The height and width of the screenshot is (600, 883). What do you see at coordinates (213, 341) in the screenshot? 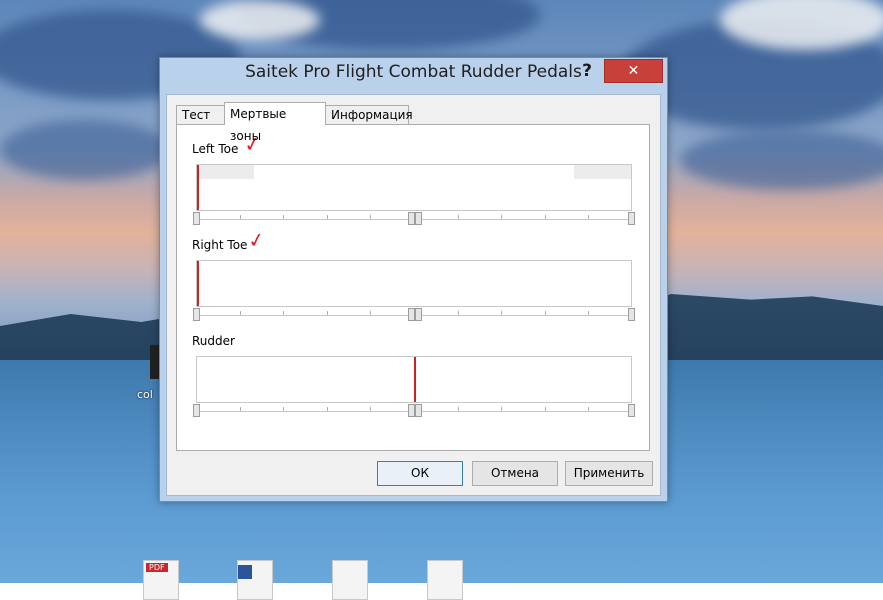
I see `axis-label-rudder: Rudder` at bounding box center [213, 341].